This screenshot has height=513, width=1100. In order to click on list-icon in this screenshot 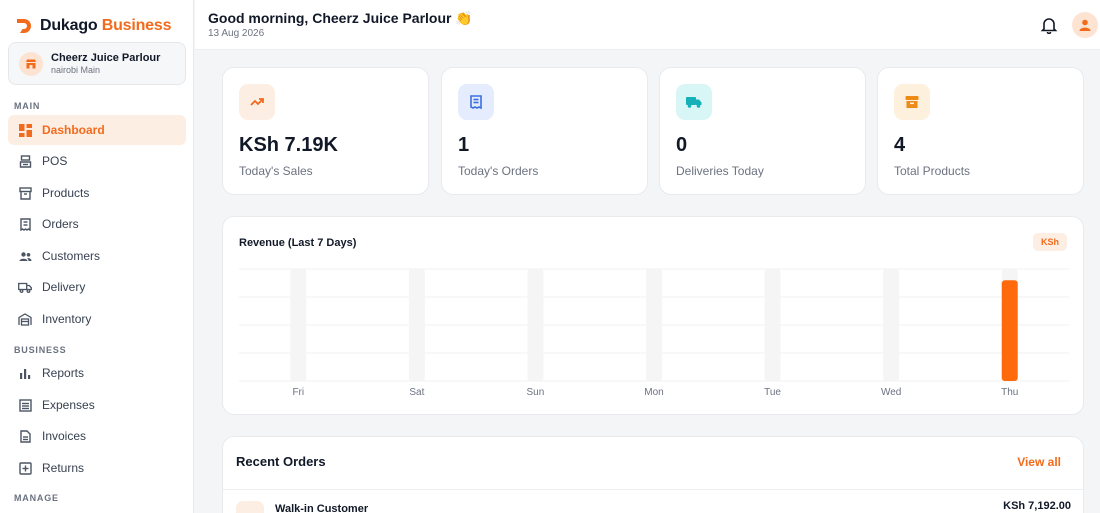, I will do `click(25, 405)`.